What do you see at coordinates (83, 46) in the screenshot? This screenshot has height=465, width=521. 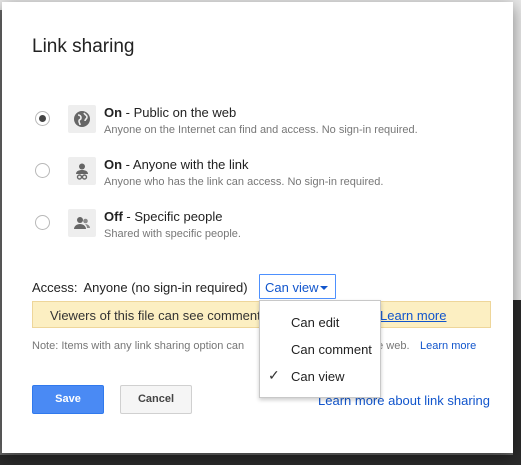 I see `dialog-title: Link sharing` at bounding box center [83, 46].